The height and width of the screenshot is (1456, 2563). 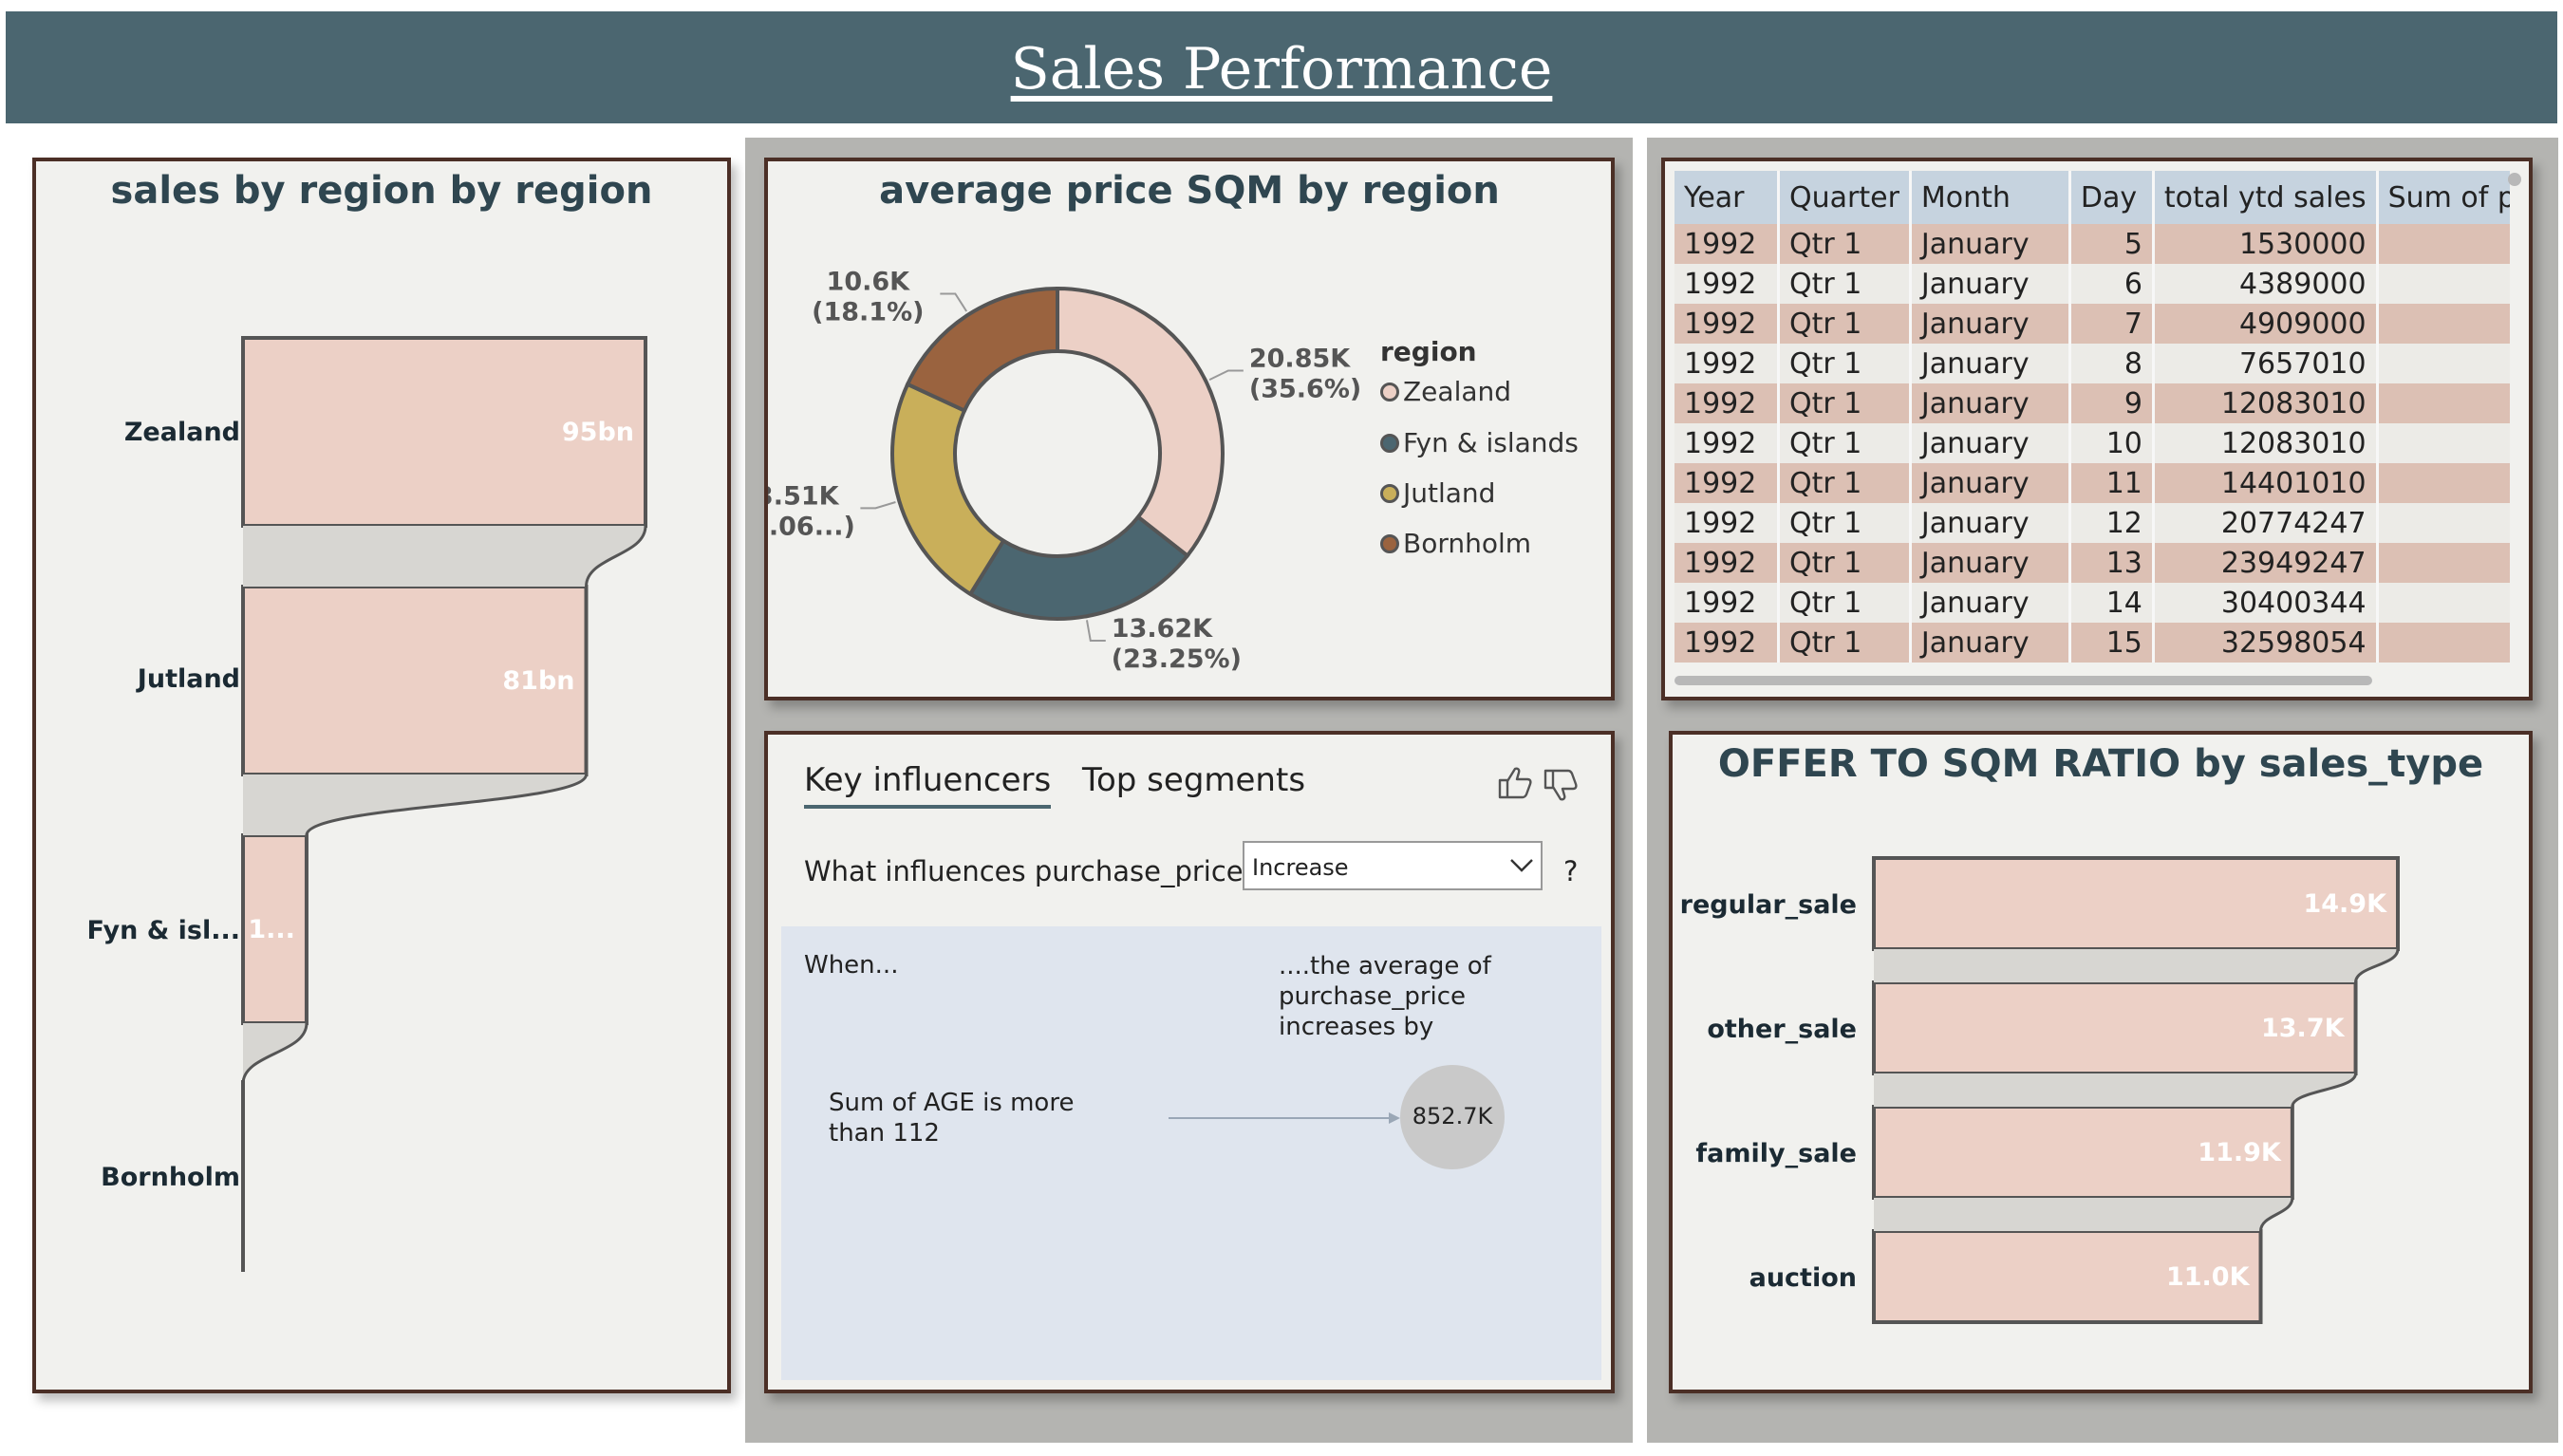 I want to click on table-row: 1992 Qtr 1 January 14 30400344, so click(x=2092, y=603).